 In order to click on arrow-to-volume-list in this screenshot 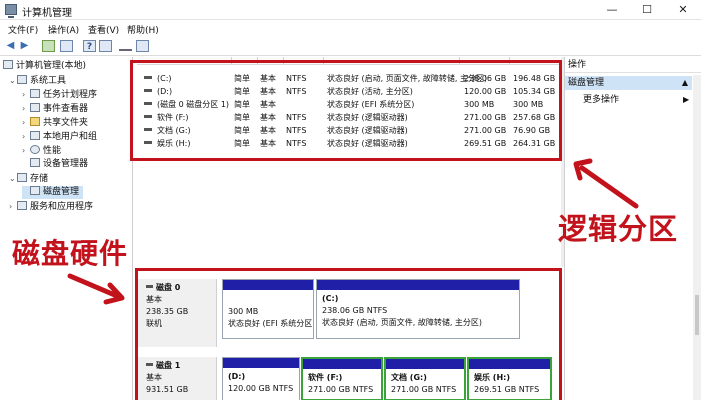, I will do `click(606, 183)`.